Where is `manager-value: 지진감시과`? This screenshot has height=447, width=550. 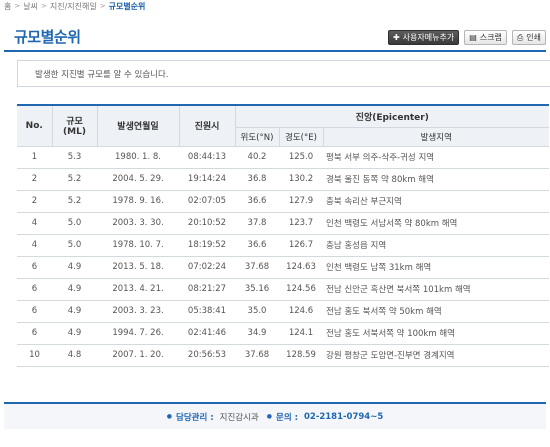
manager-value: 지진감시과 is located at coordinates (239, 417).